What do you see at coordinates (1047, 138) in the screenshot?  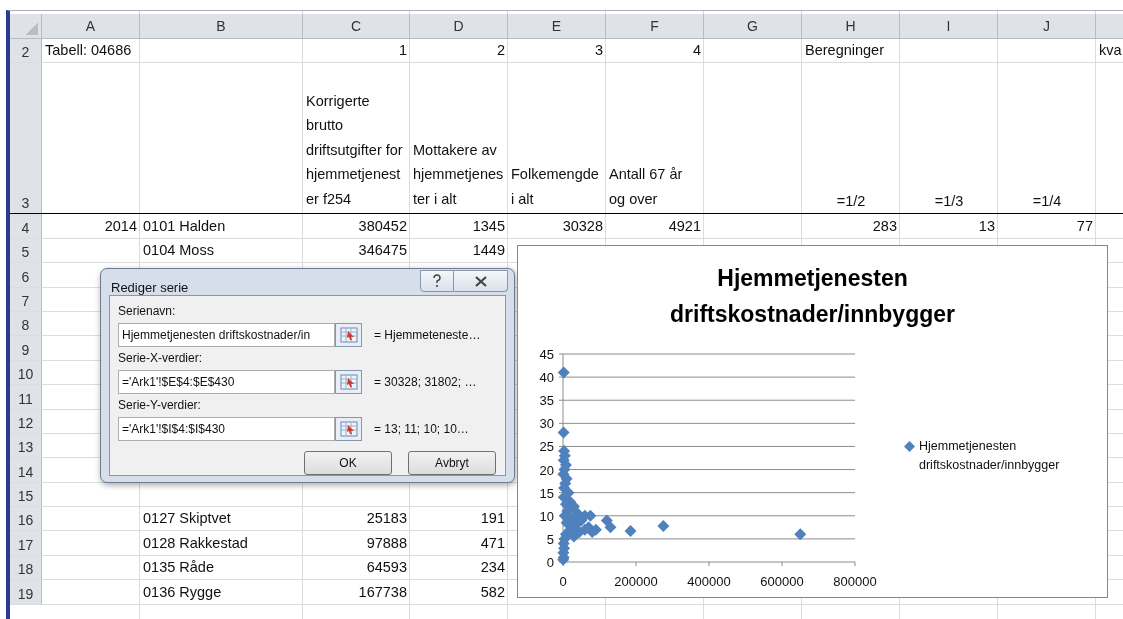 I see `table-cell: =1/4` at bounding box center [1047, 138].